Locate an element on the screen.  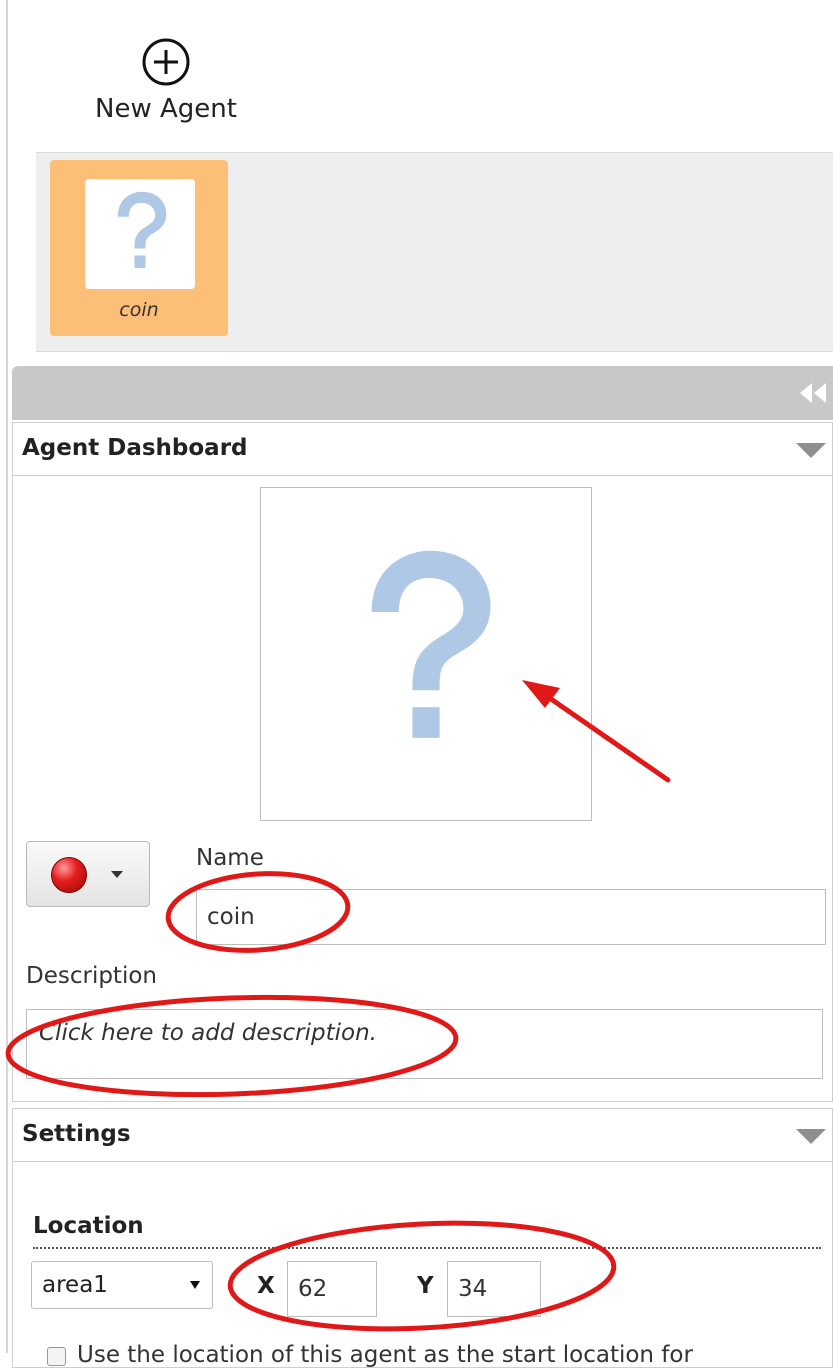
left-divider is located at coordinates (7, 676).